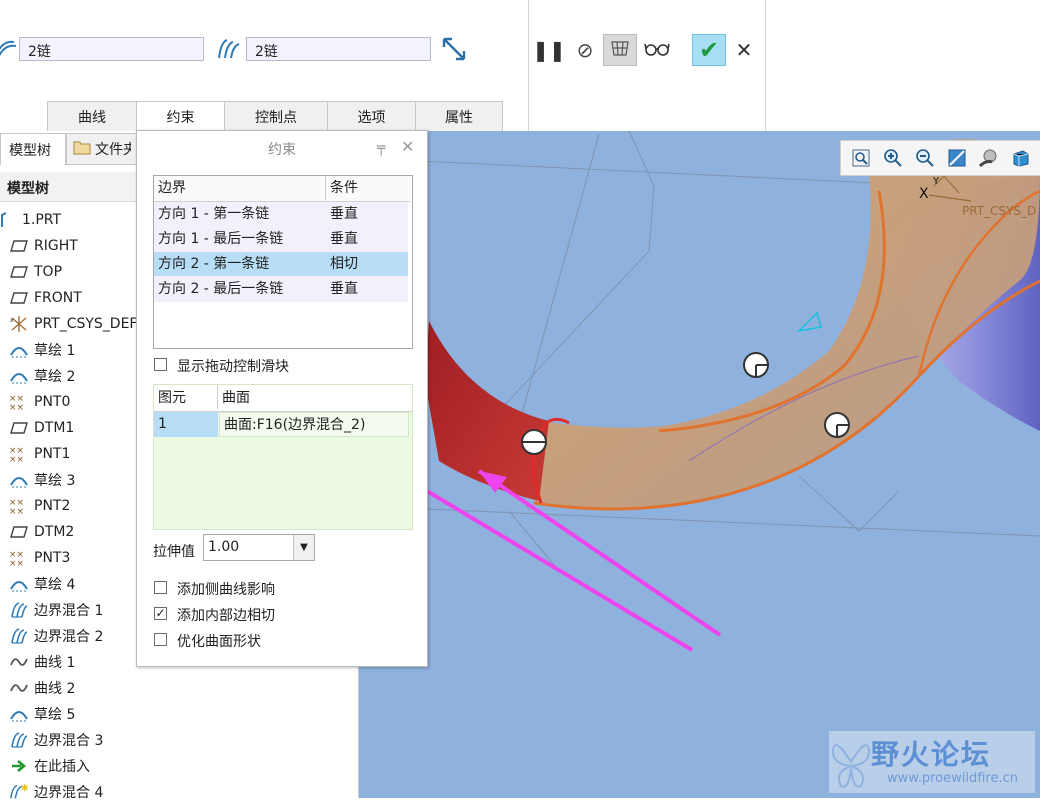 This screenshot has width=1040, height=805. What do you see at coordinates (160, 613) in the screenshot?
I see `option-checkbox: ✓` at bounding box center [160, 613].